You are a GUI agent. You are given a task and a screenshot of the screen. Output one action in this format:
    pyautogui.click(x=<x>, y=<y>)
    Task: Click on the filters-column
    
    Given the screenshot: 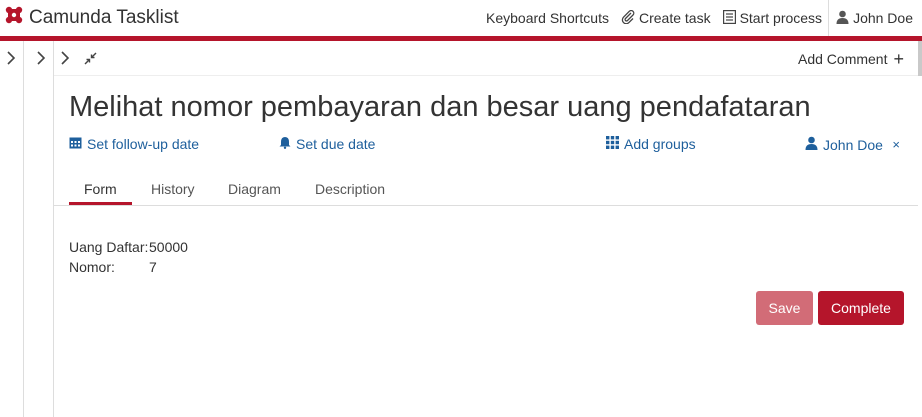 What is the action you would take?
    pyautogui.click(x=12, y=229)
    